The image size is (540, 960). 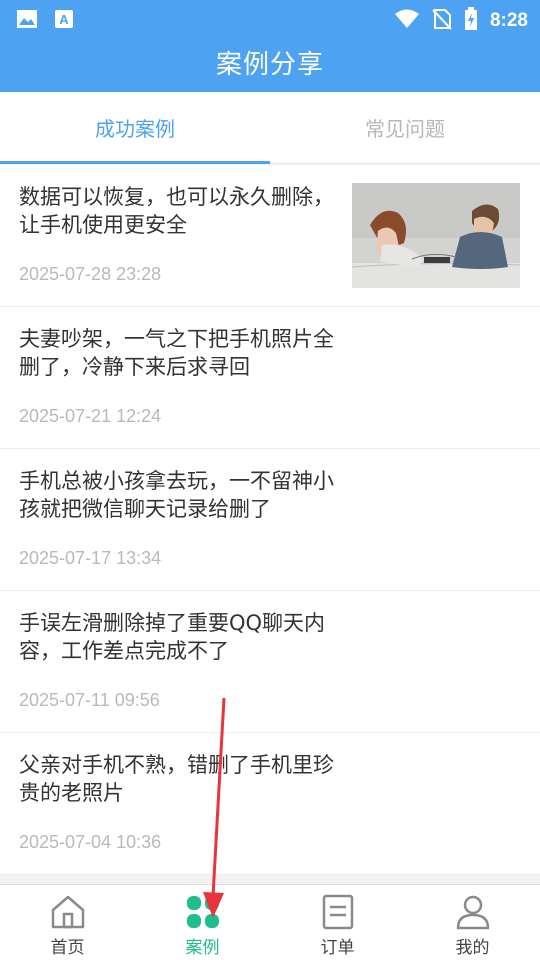 I want to click on case-date: 2025-07-17 13:34, so click(x=90, y=558).